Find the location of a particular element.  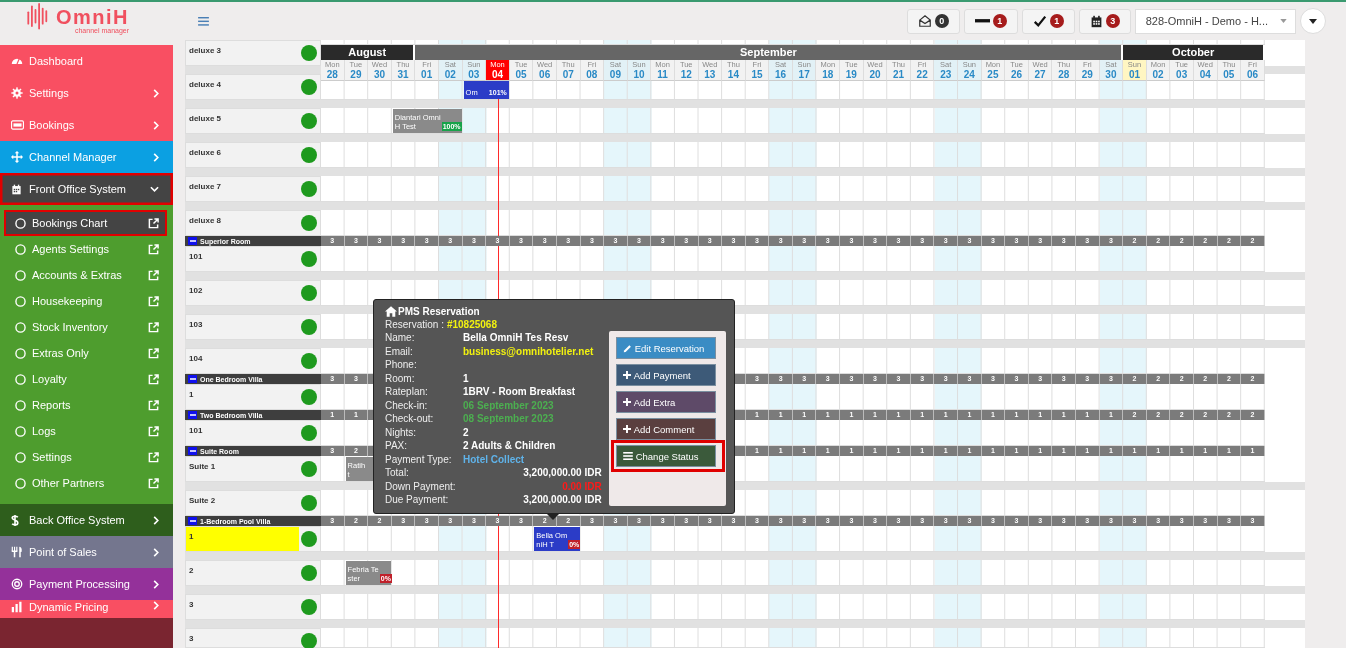

submenu-item: Extras Only is located at coordinates (85, 353).